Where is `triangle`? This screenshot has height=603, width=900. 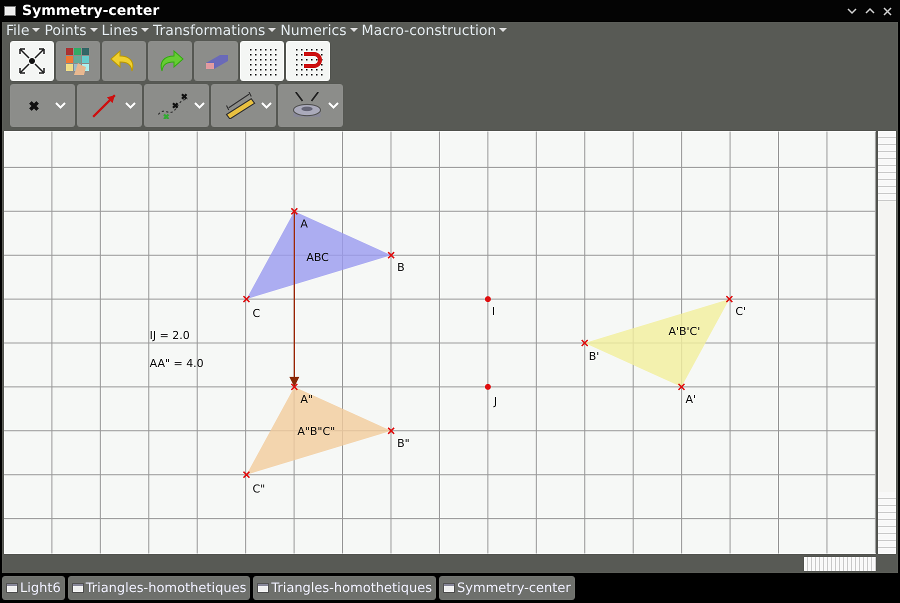 triangle is located at coordinates (657, 343).